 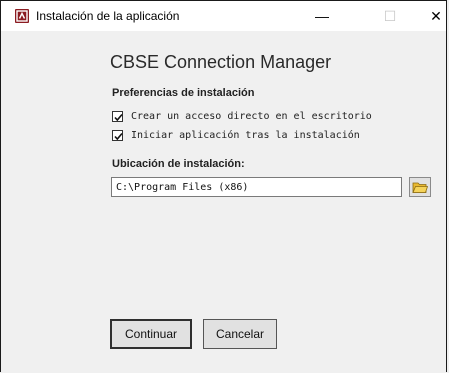 I want to click on launch-after-install-checkbox, so click(x=117, y=135).